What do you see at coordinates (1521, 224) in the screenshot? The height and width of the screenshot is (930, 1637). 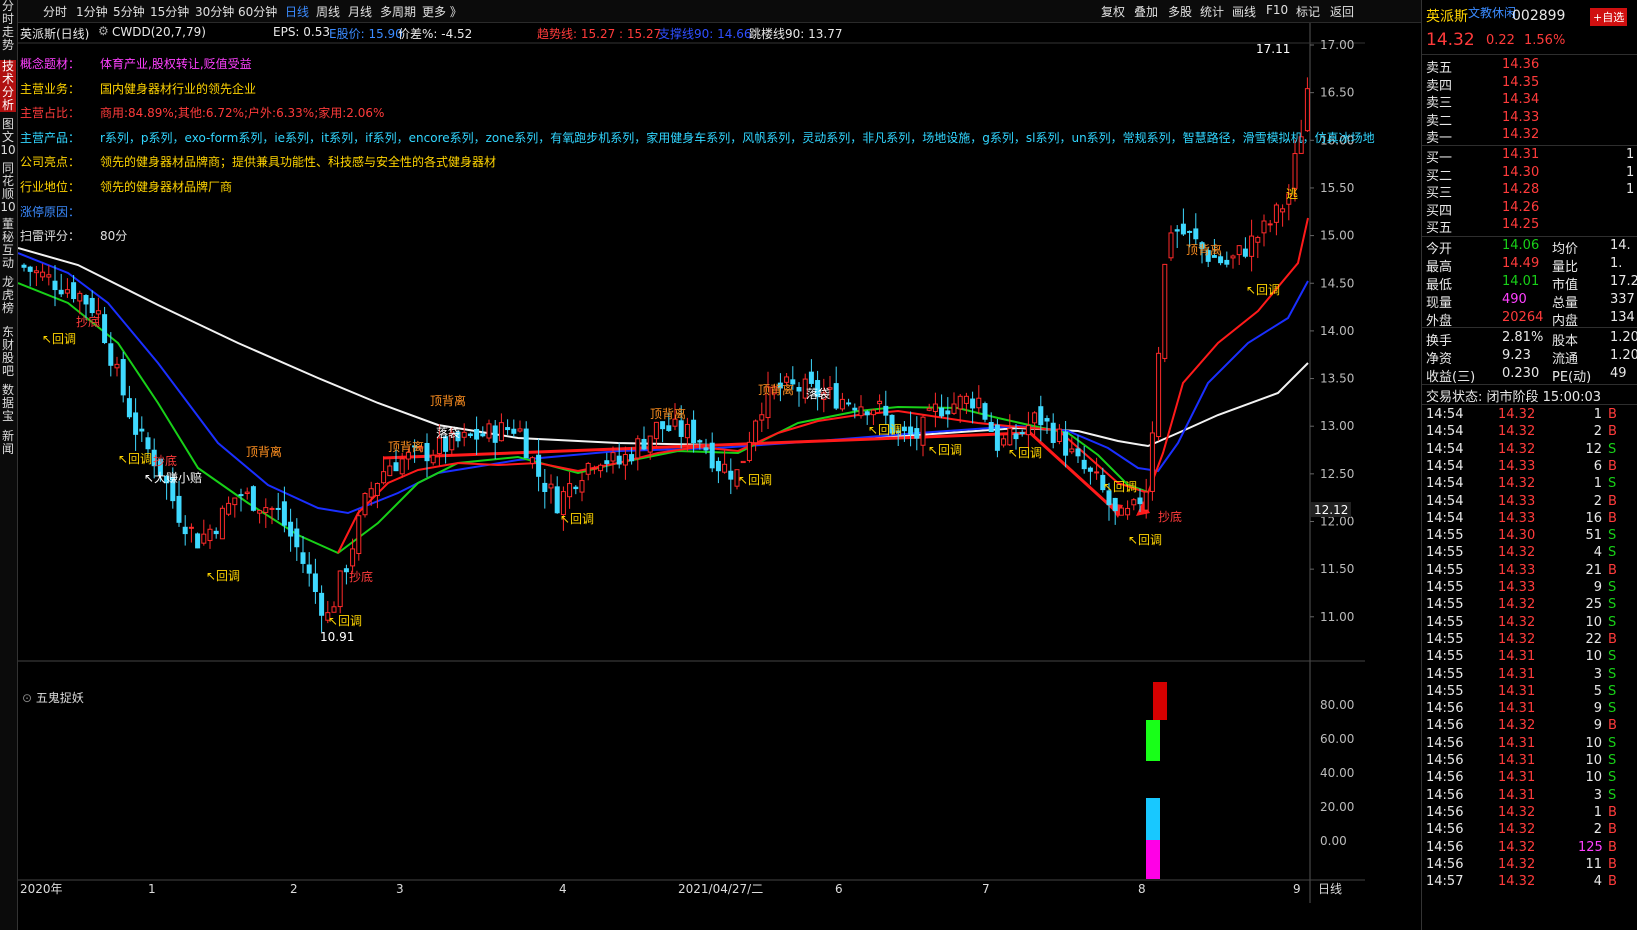 I see `bid-price: 14.25` at bounding box center [1521, 224].